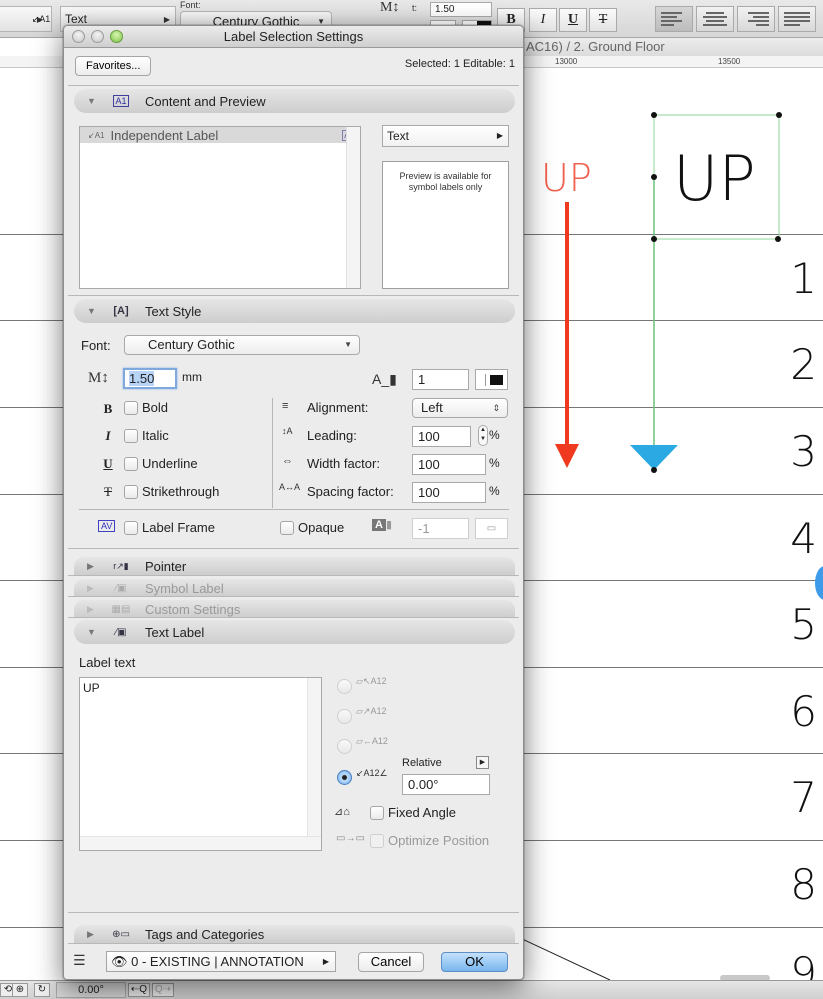 This screenshot has width=823, height=999. What do you see at coordinates (294, 609) in the screenshot?
I see `panel-header-custom-settings: ▶ ▦▤ Custom Settings` at bounding box center [294, 609].